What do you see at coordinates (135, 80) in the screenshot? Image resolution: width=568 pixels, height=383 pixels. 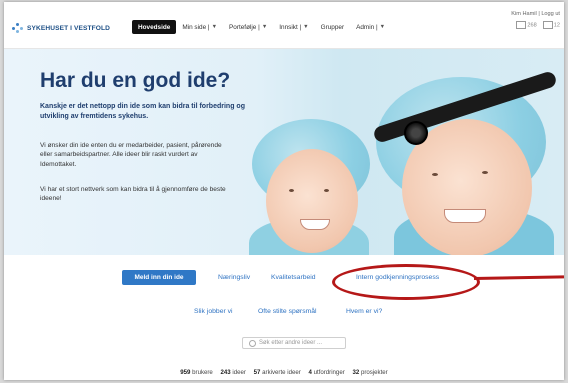 I see `page-title: Har du en god ide?` at bounding box center [135, 80].